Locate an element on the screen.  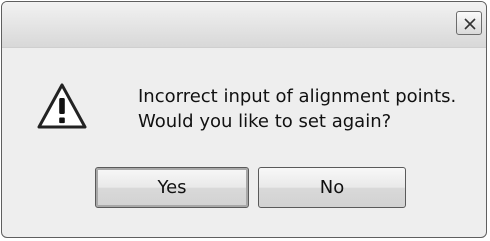
yes-button: Yes is located at coordinates (172, 187).